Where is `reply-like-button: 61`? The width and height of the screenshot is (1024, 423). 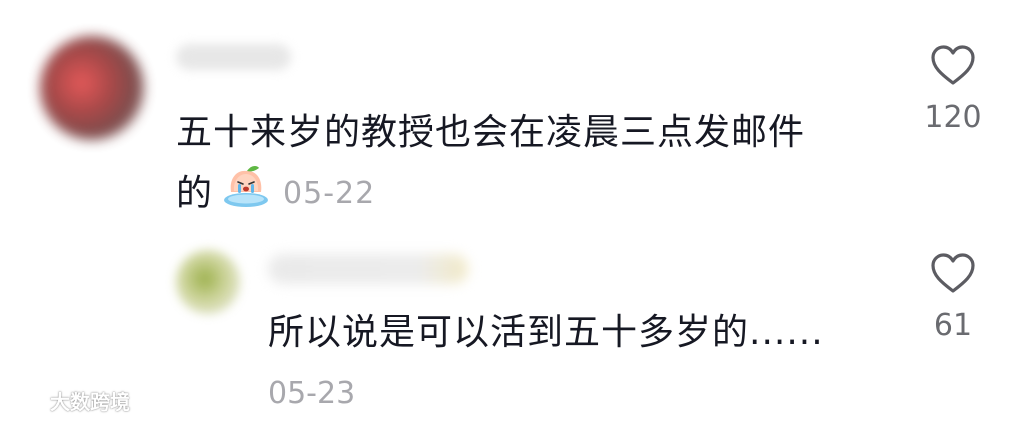 reply-like-button: 61 is located at coordinates (953, 297).